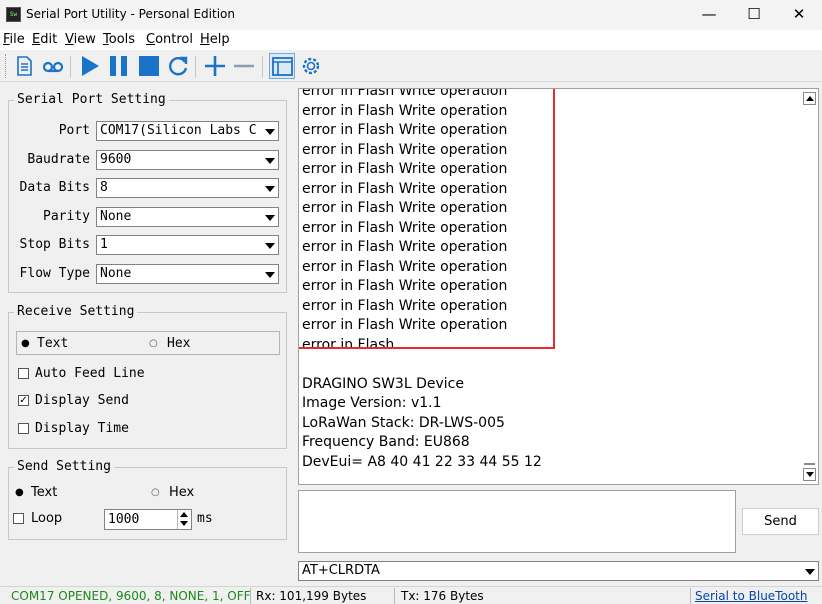  Describe the element at coordinates (23, 400) in the screenshot. I see `display-send-checkbox: ✓` at that location.